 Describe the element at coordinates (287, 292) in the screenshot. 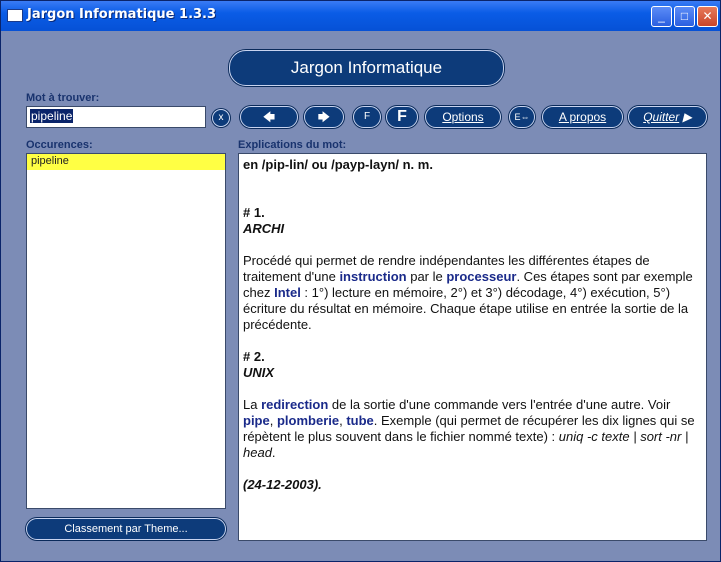

I see `link-intel: Intel` at that location.